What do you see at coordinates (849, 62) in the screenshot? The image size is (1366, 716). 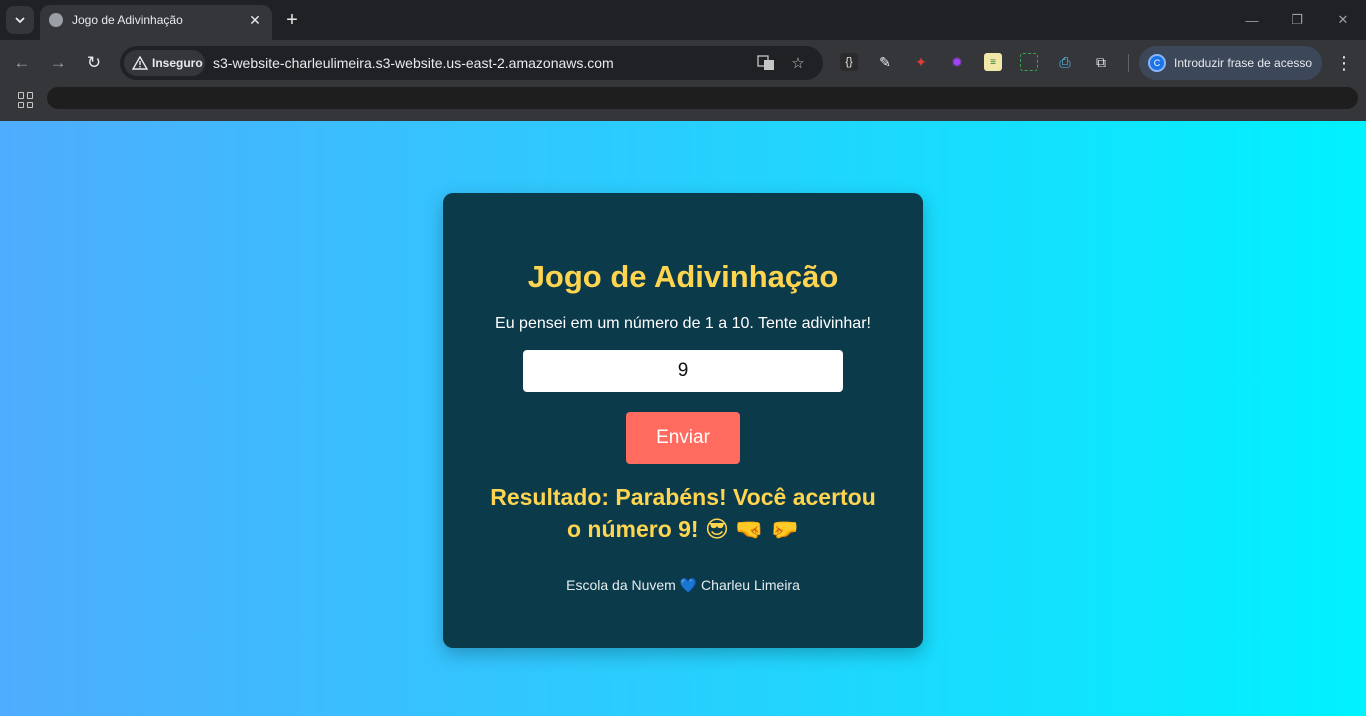 I see `json-extension-icon: {}` at bounding box center [849, 62].